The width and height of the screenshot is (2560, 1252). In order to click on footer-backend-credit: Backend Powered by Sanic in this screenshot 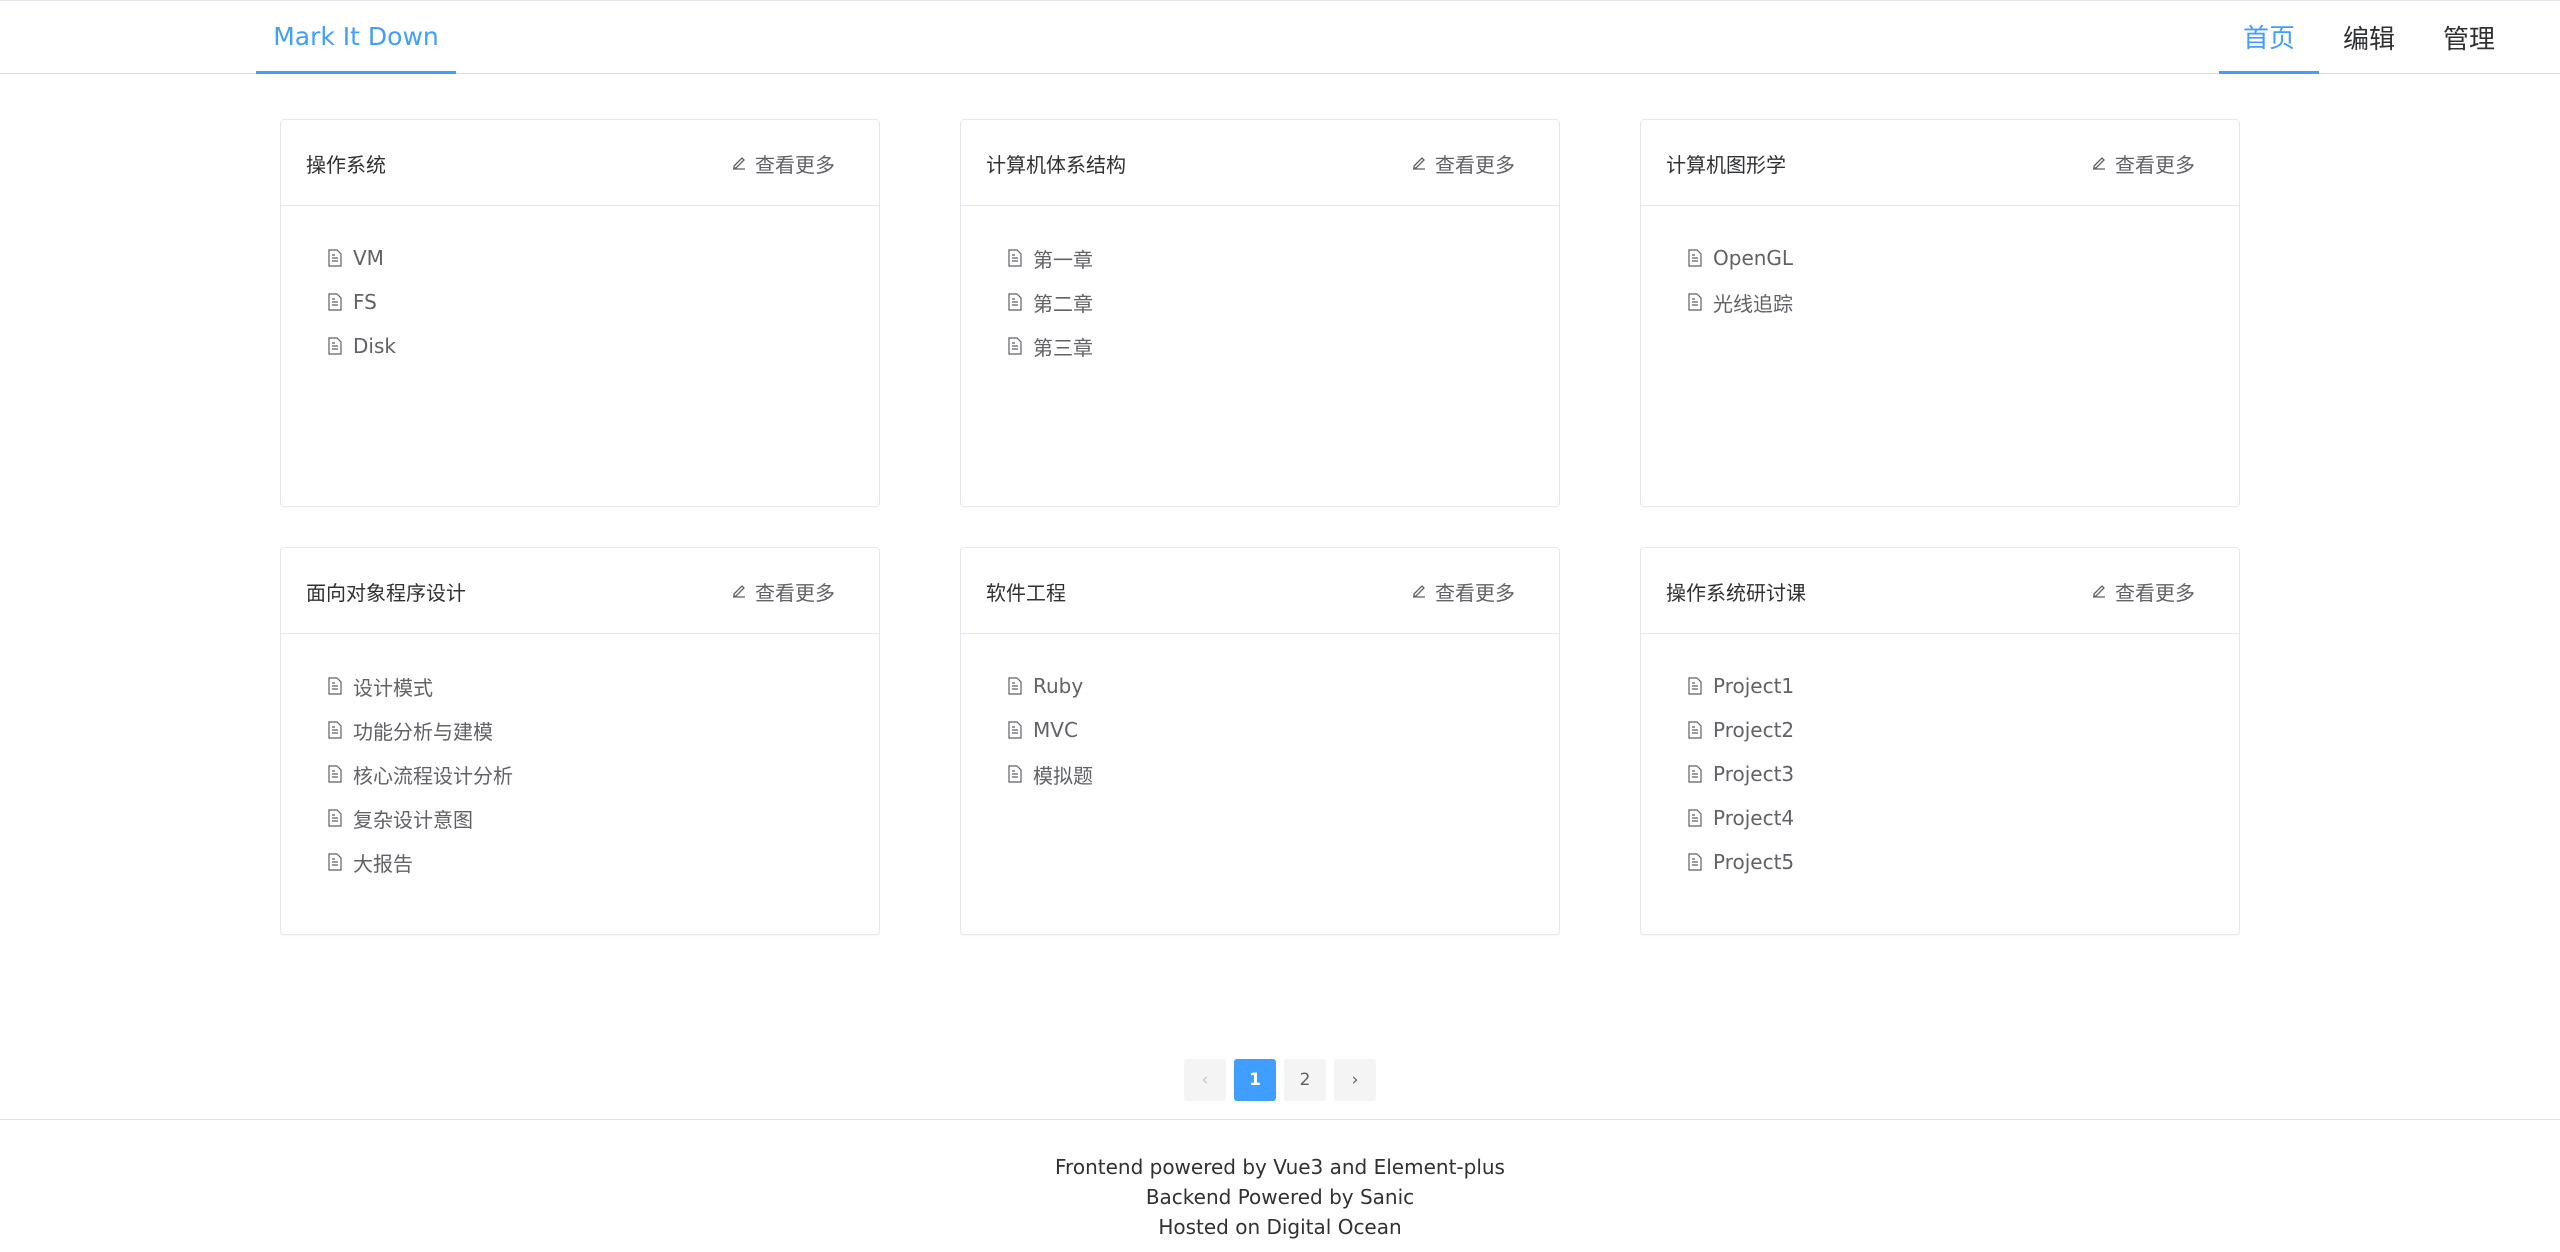, I will do `click(1280, 1197)`.